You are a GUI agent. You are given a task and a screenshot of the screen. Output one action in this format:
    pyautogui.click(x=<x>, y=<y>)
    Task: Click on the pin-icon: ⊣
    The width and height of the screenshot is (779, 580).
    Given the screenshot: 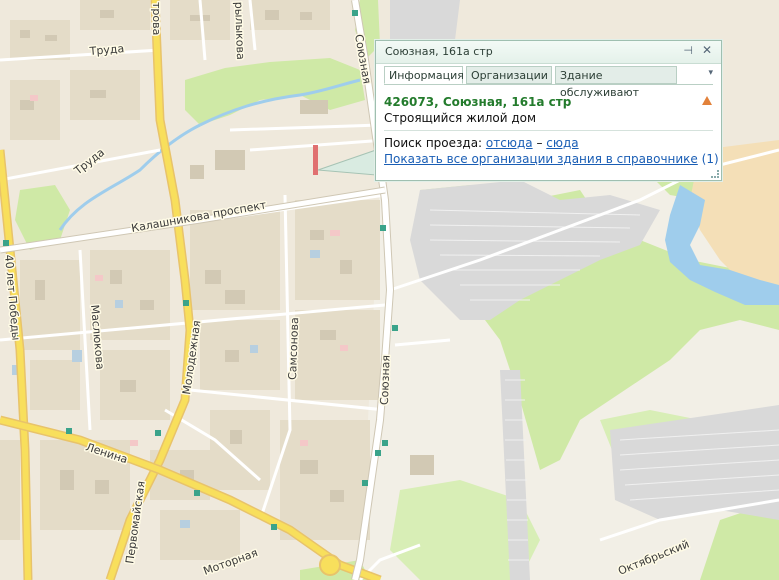 What is the action you would take?
    pyautogui.click(x=688, y=50)
    